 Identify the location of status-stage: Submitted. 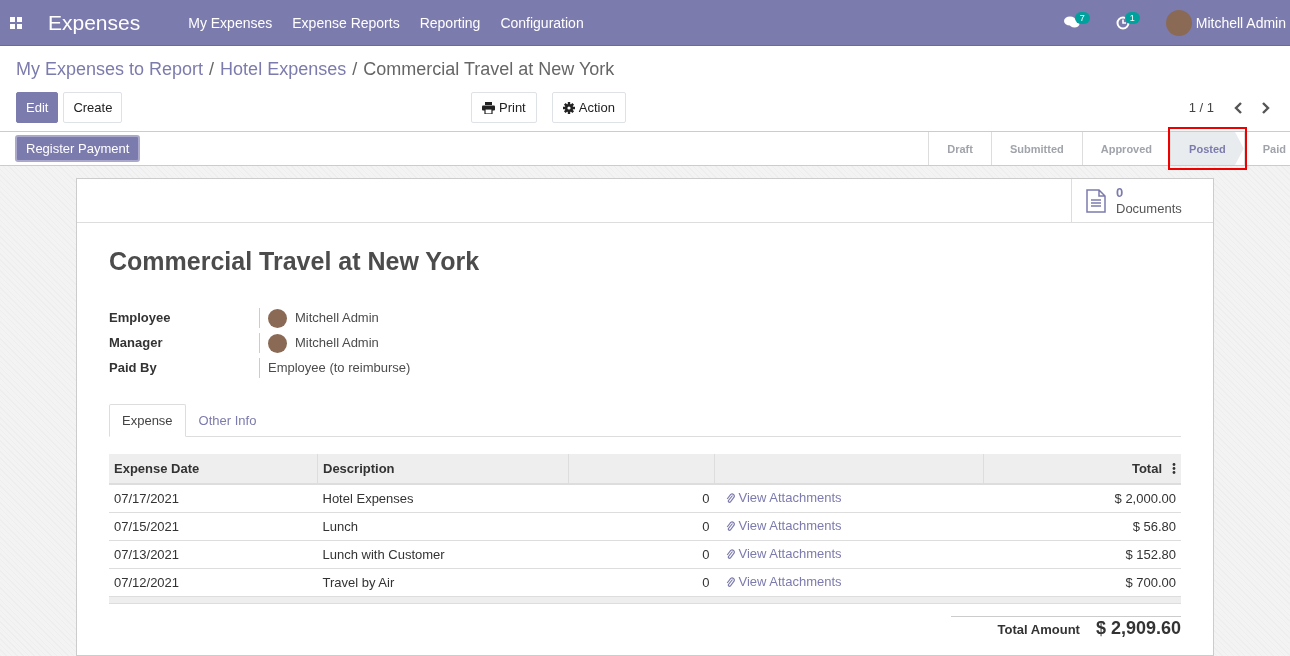
(1036, 148).